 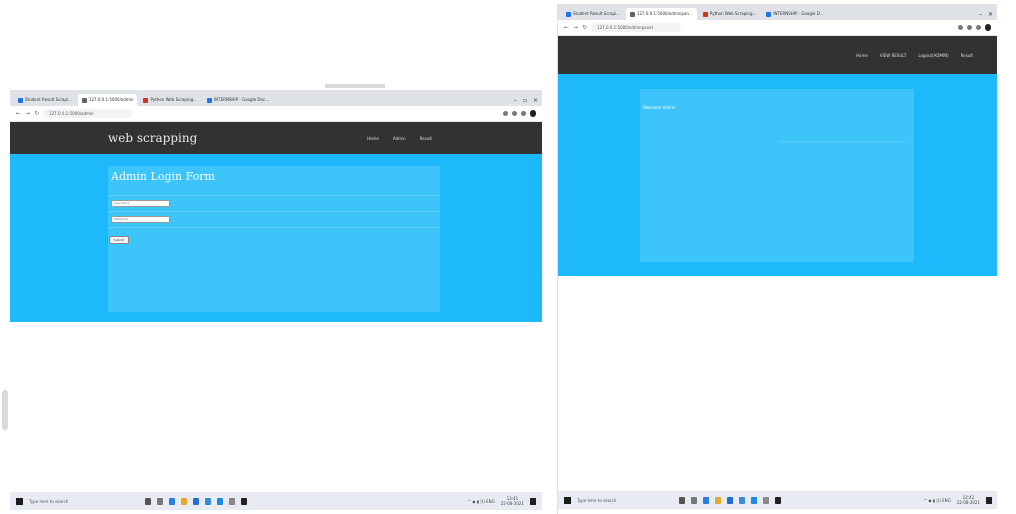 I want to click on site-nav-links: Home Admin Result, so click(x=399, y=138).